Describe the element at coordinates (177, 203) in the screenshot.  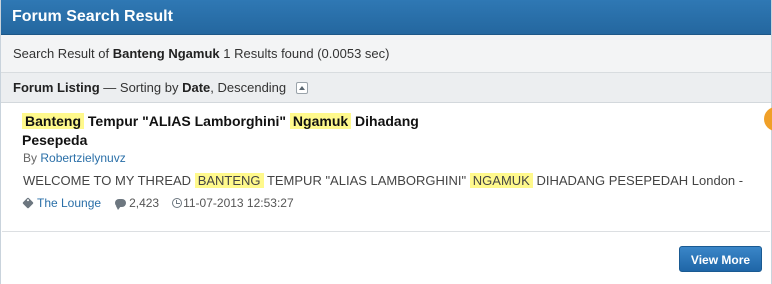
I see `clock-icon` at that location.